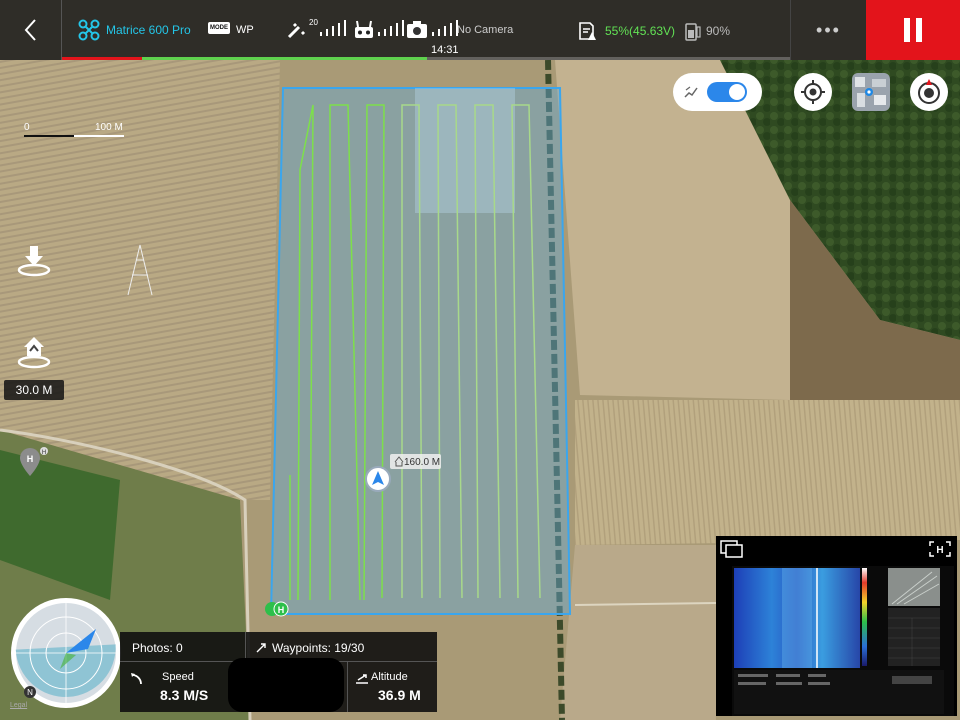 The width and height of the screenshot is (960, 720). I want to click on rc-battery: 90%, so click(707, 31).